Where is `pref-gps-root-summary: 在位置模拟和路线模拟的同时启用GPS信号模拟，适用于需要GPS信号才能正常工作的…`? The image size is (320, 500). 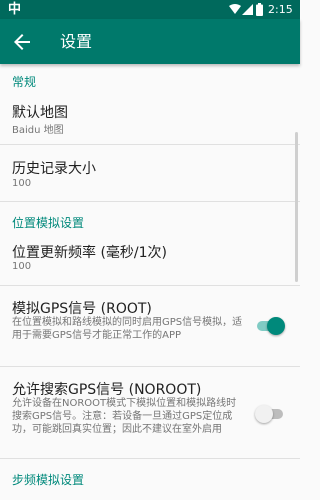 pref-gps-root-summary: 在位置模拟和路线模拟的同时启用GPS信号模拟，适用于需要GPS信号才能正常工作的… is located at coordinates (127, 329).